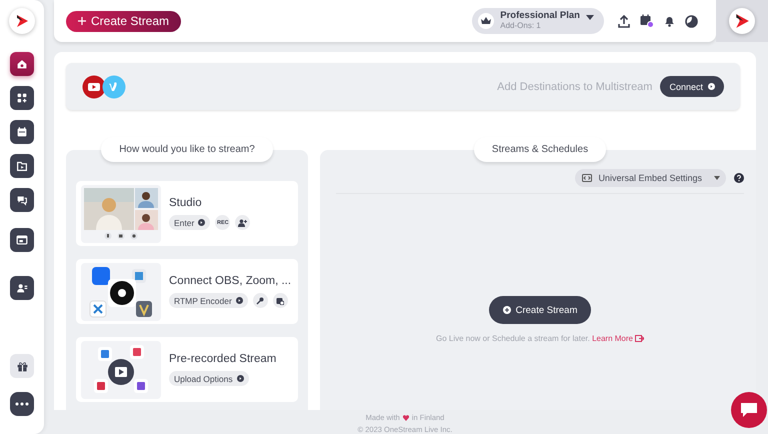 Image resolution: width=768 pixels, height=434 pixels. I want to click on crown-icon, so click(486, 21).